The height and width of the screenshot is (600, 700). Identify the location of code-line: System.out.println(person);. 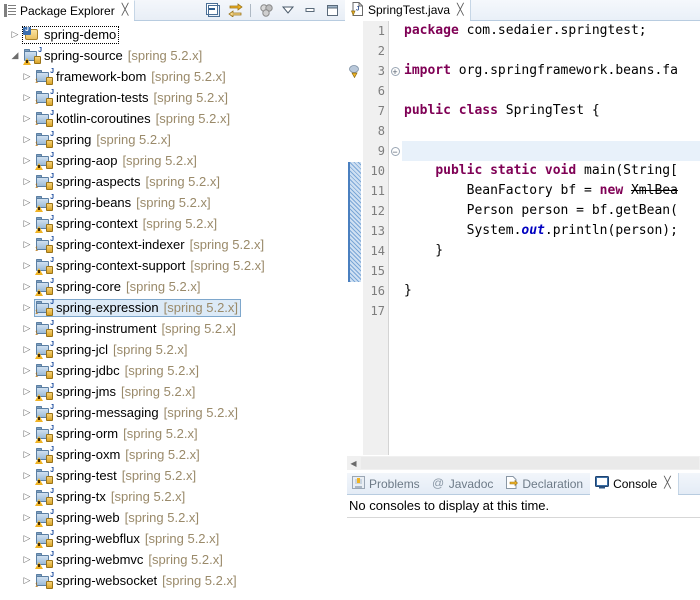
(552, 231).